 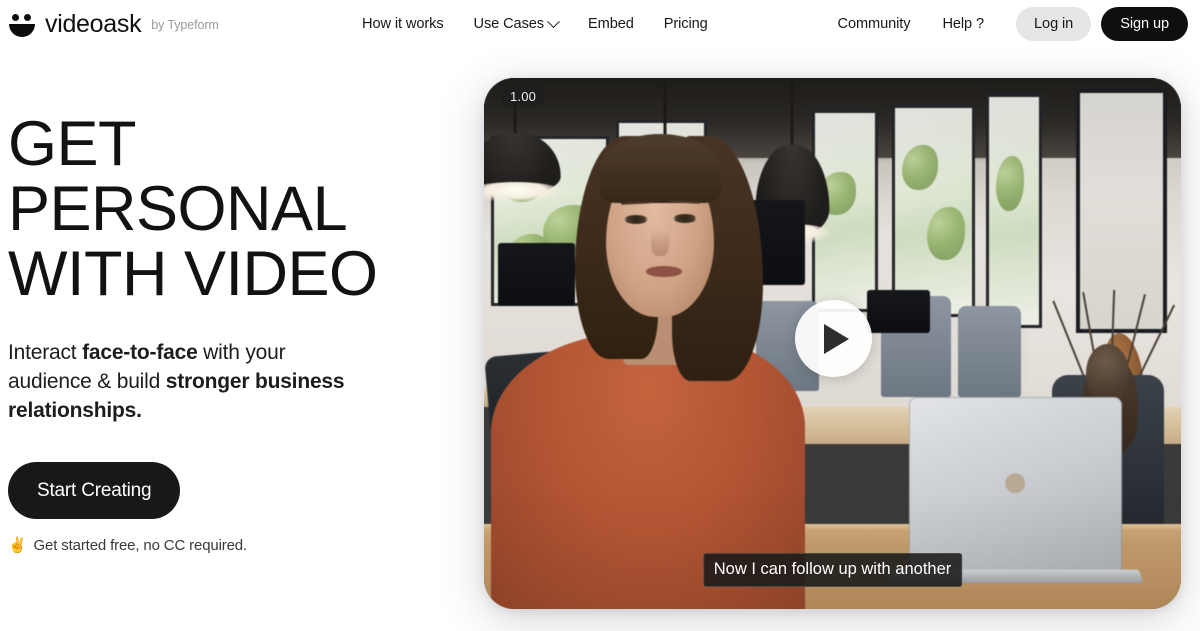 I want to click on log-in-button: Log in, so click(x=1054, y=24).